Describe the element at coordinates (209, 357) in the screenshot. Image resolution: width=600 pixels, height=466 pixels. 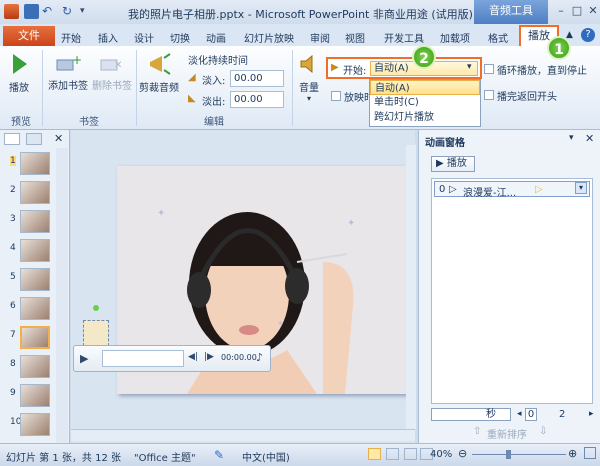
I see `player-forward-icon: |▶` at that location.